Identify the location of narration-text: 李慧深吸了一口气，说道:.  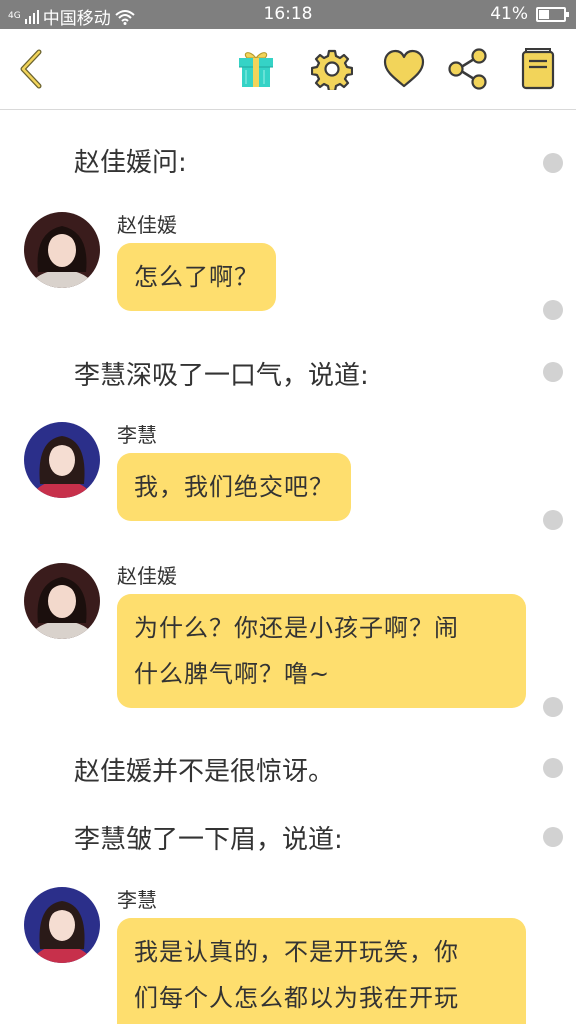
(221, 376).